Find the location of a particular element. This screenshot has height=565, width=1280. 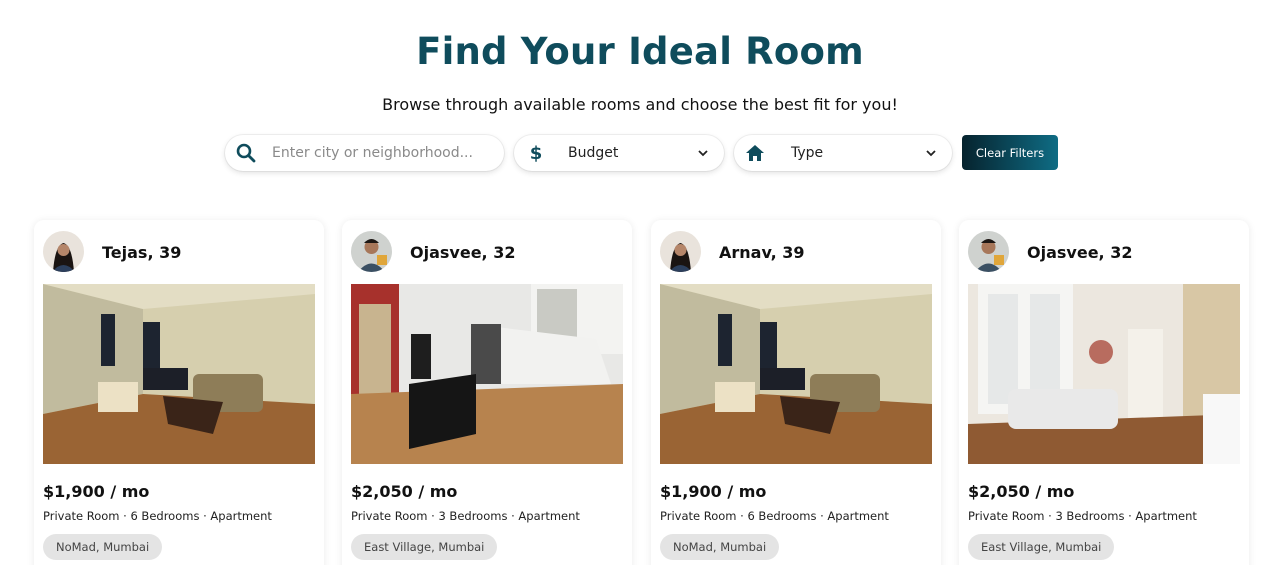

search-input is located at coordinates (382, 153).